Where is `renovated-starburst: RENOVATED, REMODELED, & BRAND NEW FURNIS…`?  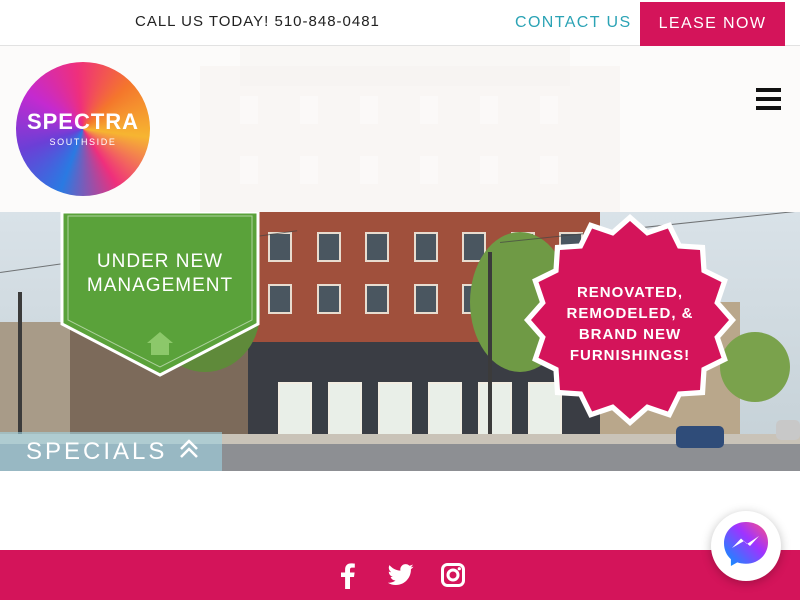 renovated-starburst: RENOVATED, REMODELED, & BRAND NEW FURNIS… is located at coordinates (630, 320).